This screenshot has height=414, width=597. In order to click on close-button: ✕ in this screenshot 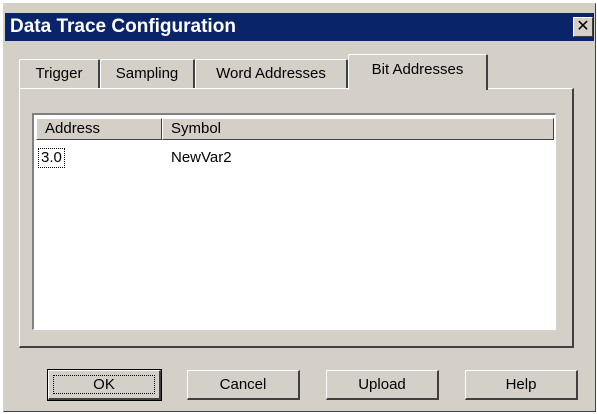, I will do `click(583, 27)`.